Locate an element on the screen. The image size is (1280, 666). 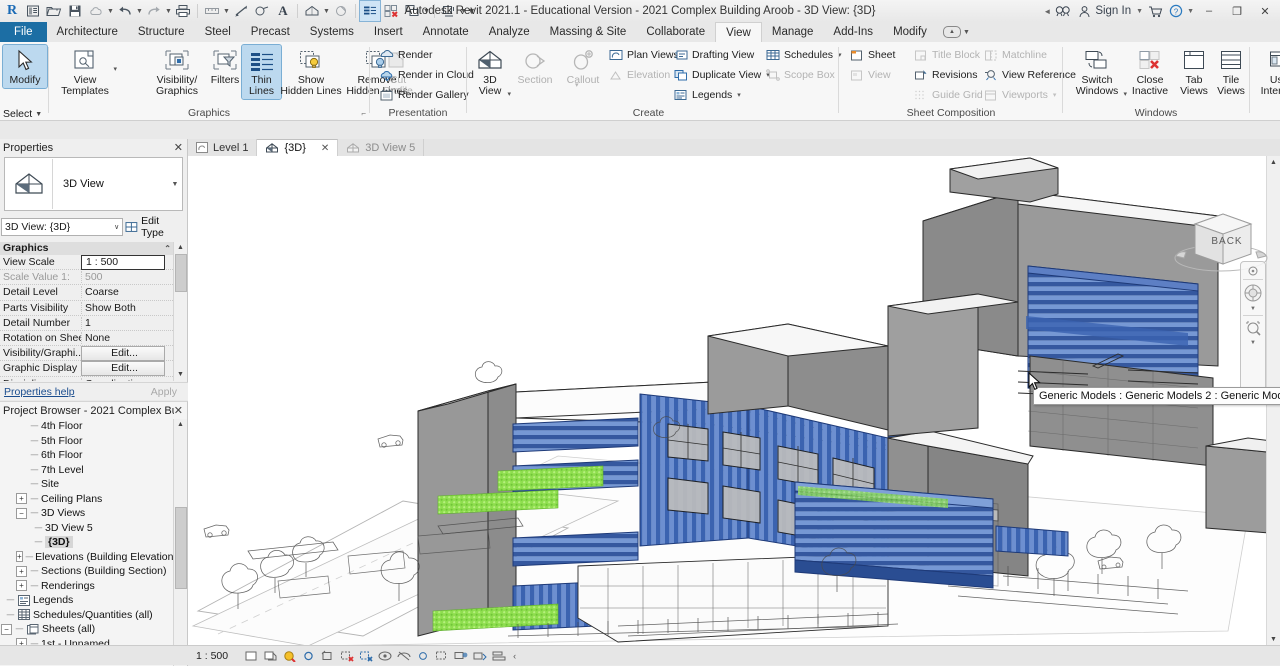
tag-by-category-icon is located at coordinates (262, 11).